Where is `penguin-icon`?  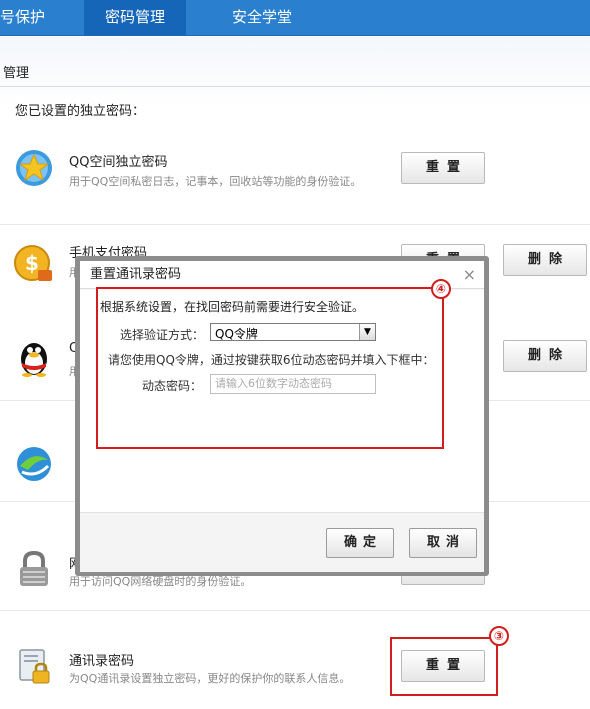 penguin-icon is located at coordinates (34, 360).